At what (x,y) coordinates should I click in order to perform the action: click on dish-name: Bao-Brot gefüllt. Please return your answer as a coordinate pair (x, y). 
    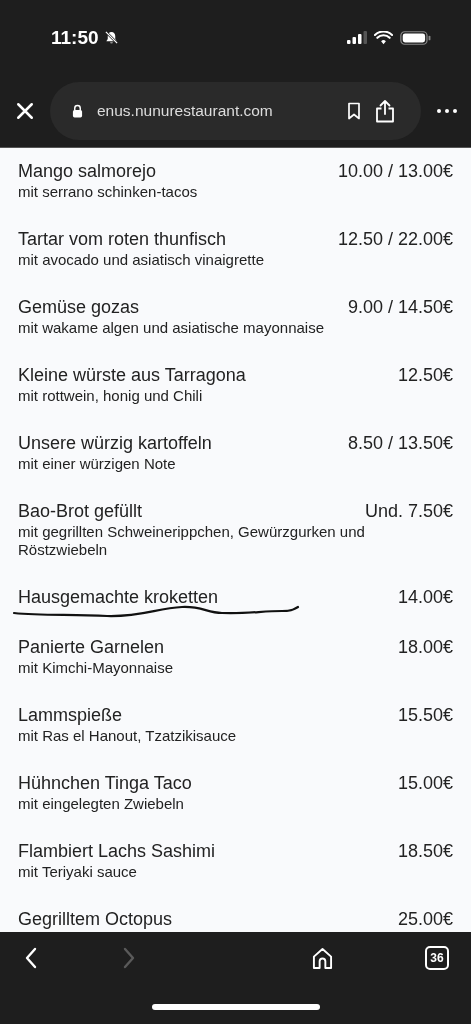
    Looking at the image, I should click on (80, 511).